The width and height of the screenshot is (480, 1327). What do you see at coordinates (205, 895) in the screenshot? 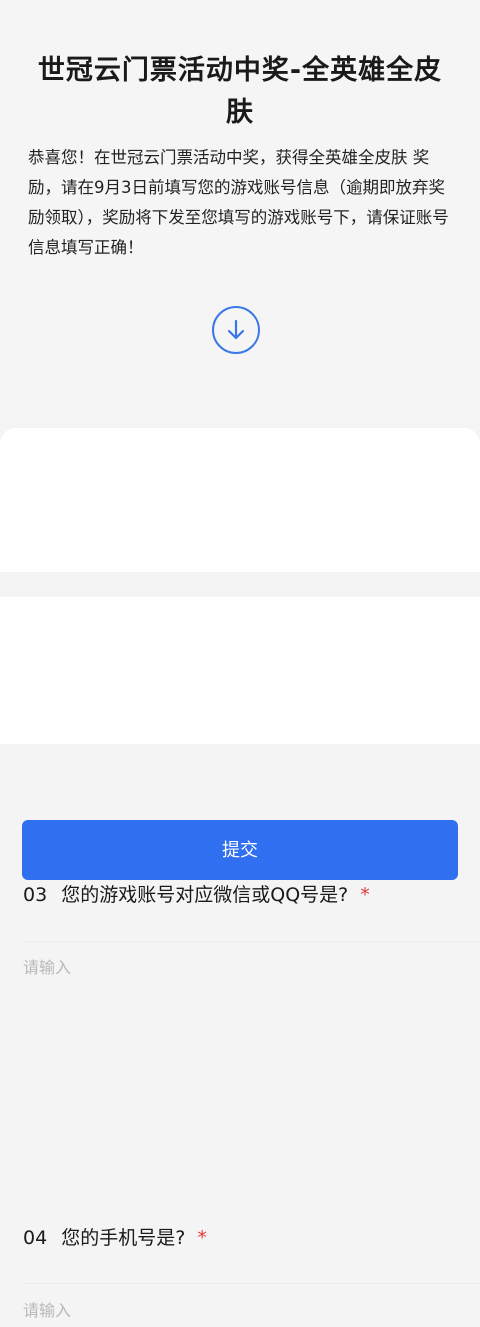
I see `question-03-text: 您的游戏账号对应微信或QQ号是?` at bounding box center [205, 895].